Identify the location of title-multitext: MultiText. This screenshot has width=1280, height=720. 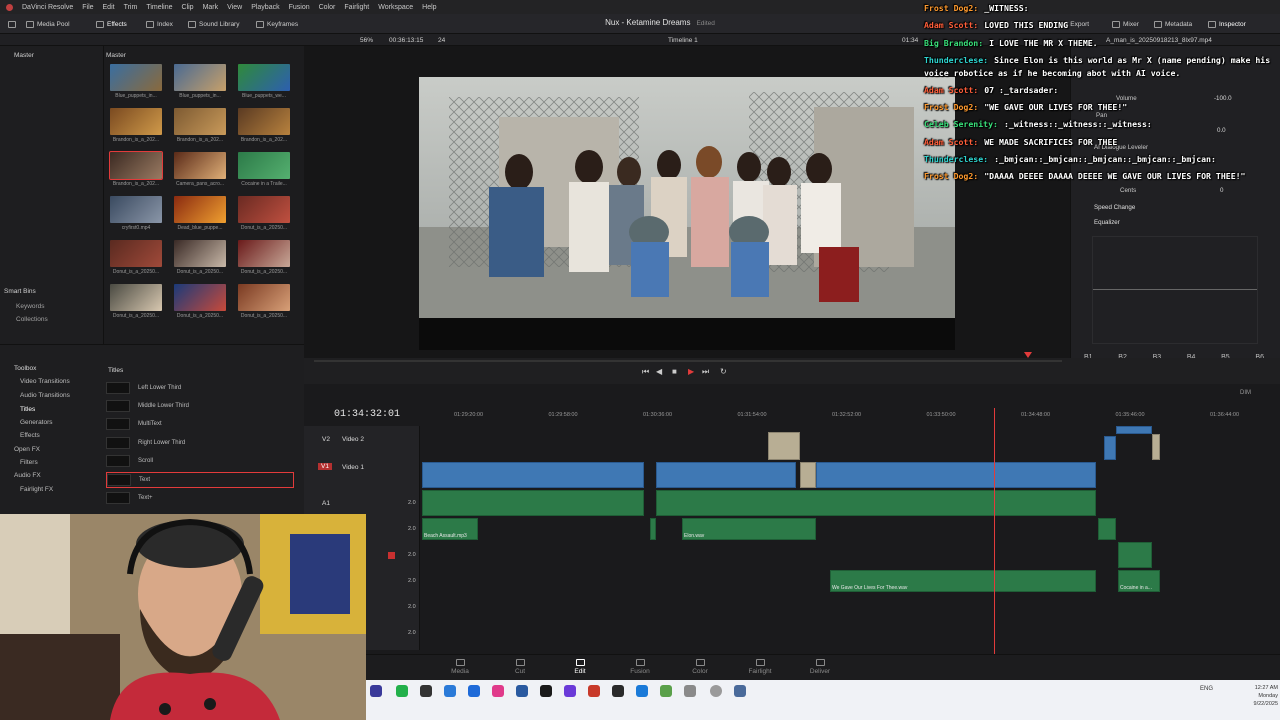
(200, 424).